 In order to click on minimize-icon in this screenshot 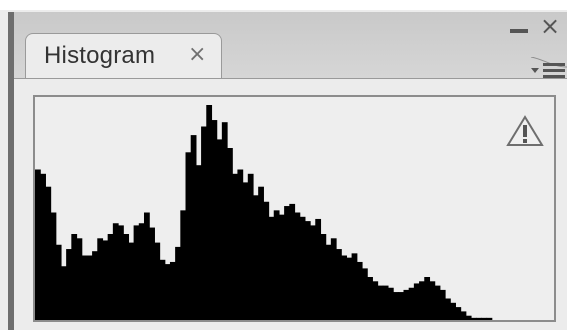, I will do `click(519, 31)`.